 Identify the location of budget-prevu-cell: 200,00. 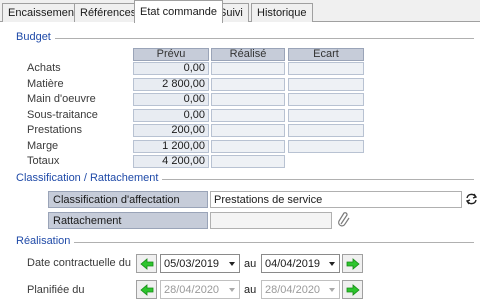
(171, 130).